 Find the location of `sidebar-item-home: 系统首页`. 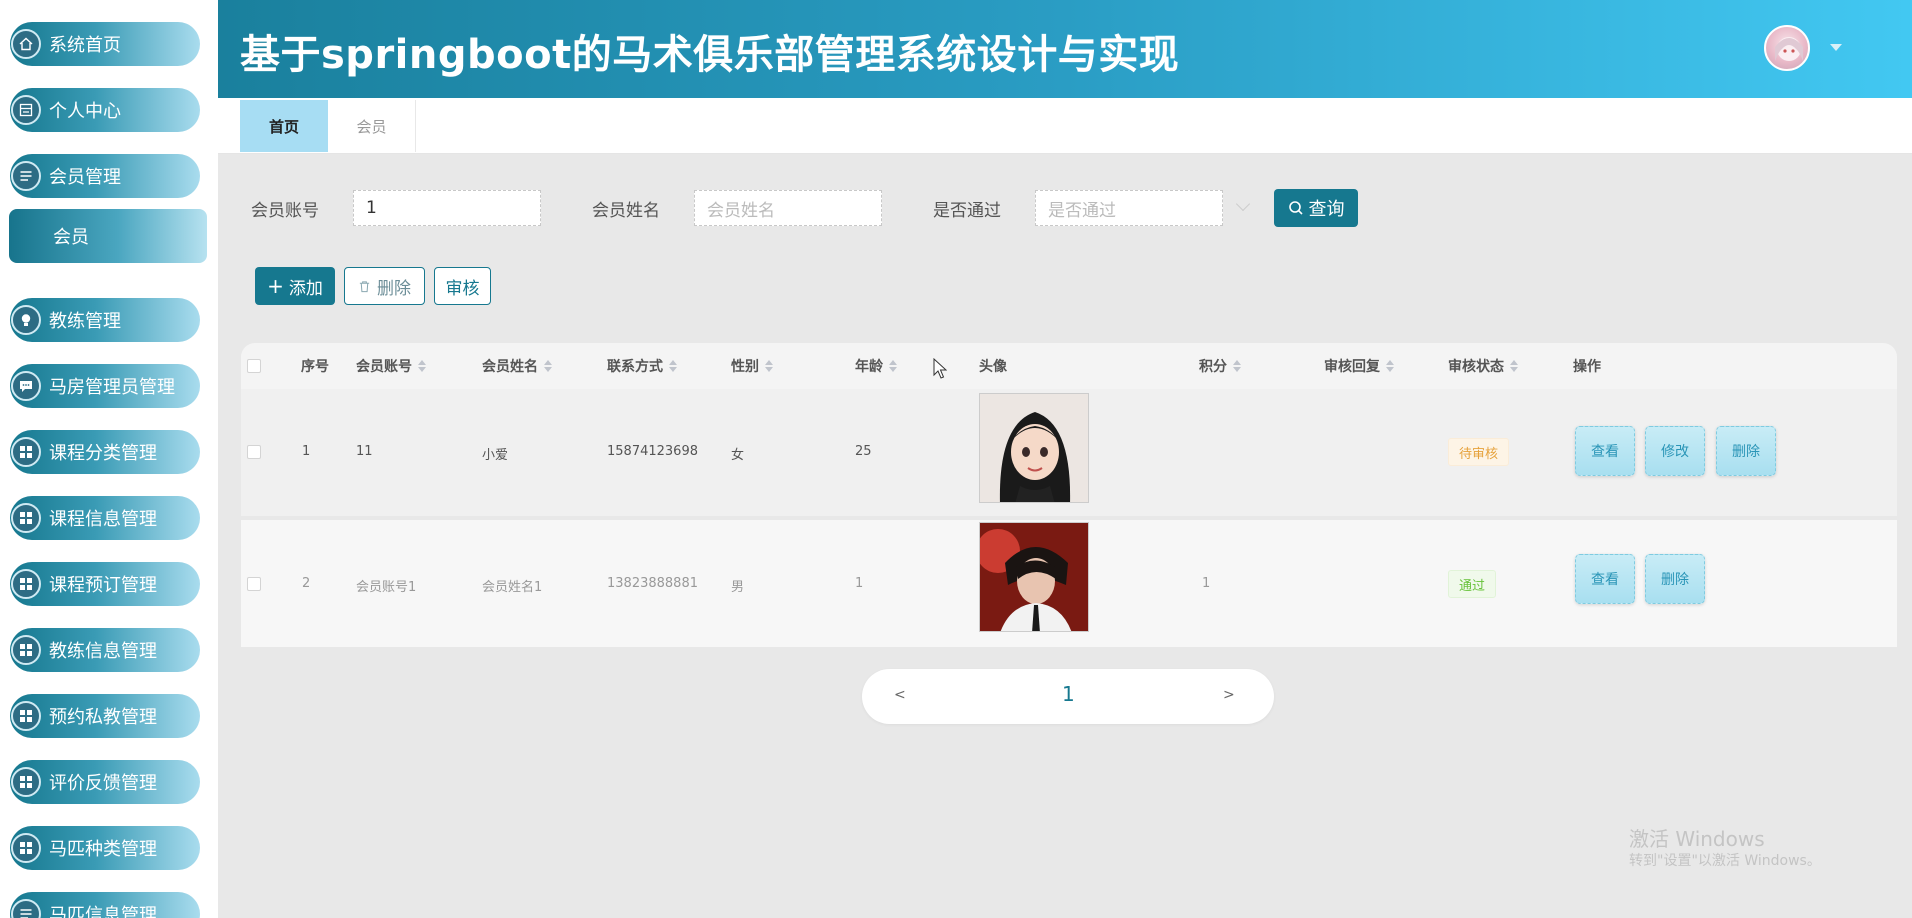

sidebar-item-home: 系统首页 is located at coordinates (105, 44).